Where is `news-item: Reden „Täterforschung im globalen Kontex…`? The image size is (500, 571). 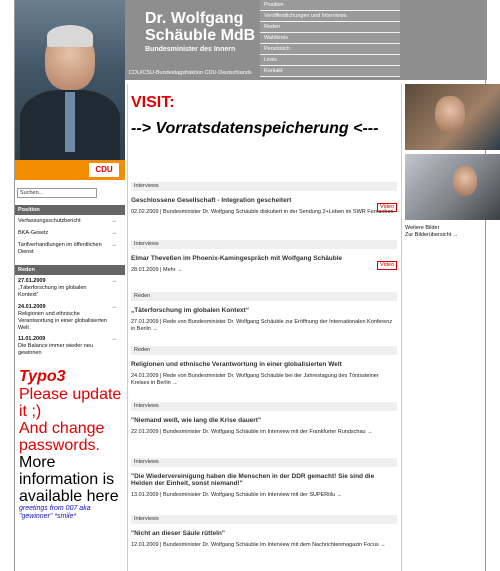
news-item: Reden „Täterforschung im globalen Kontex… is located at coordinates (264, 312).